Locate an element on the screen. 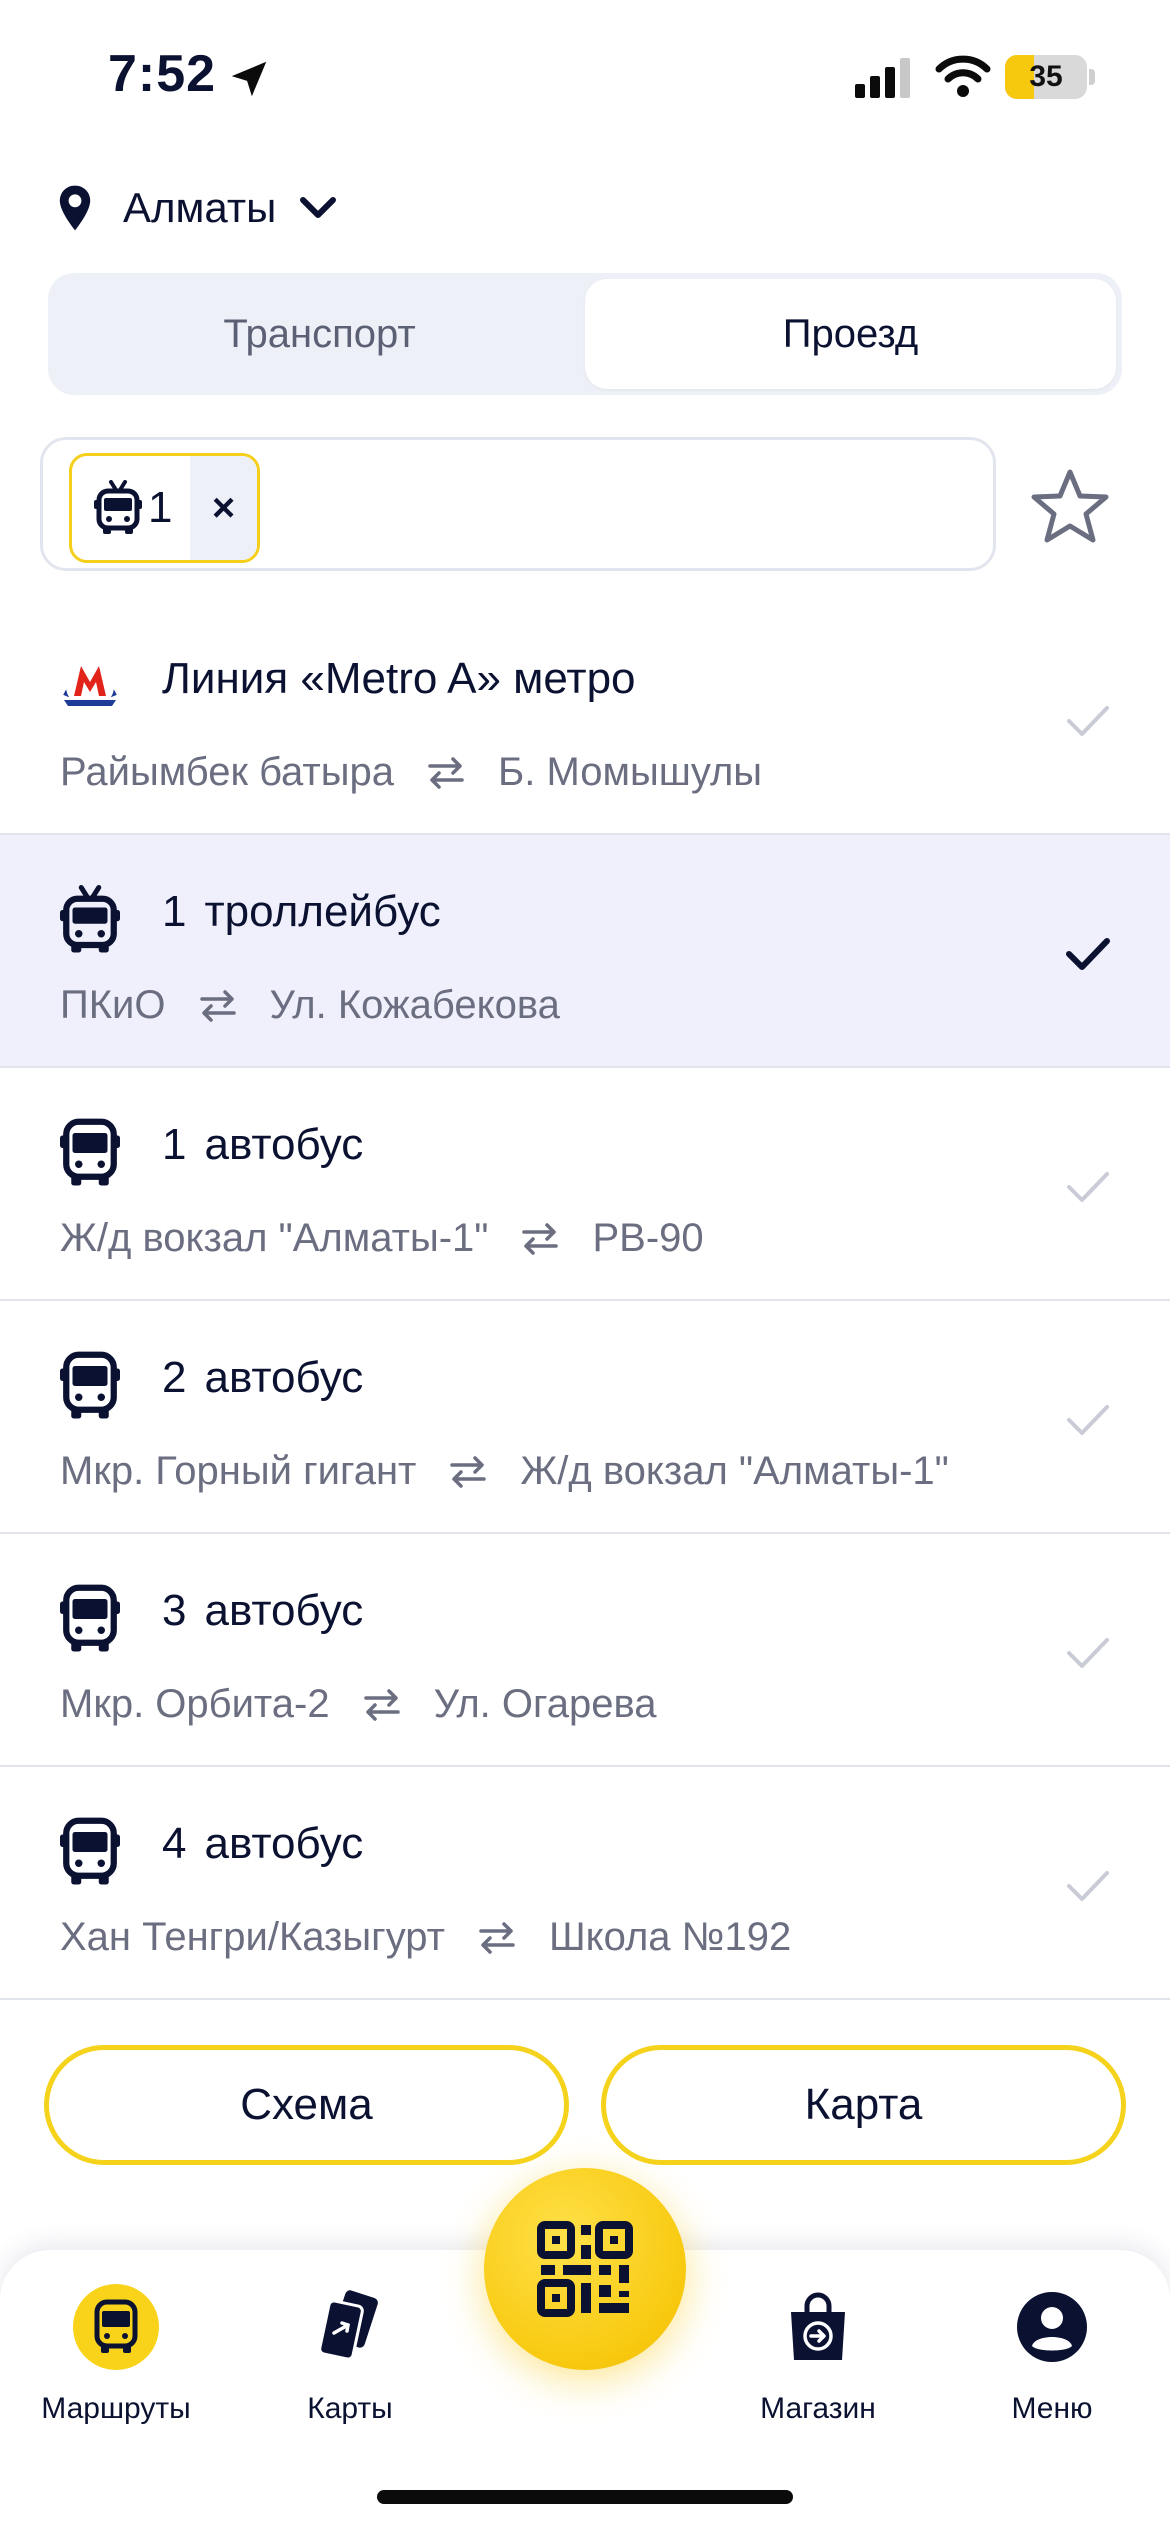 The width and height of the screenshot is (1170, 2532). route-type: Линия «Metro A» метро is located at coordinates (399, 678).